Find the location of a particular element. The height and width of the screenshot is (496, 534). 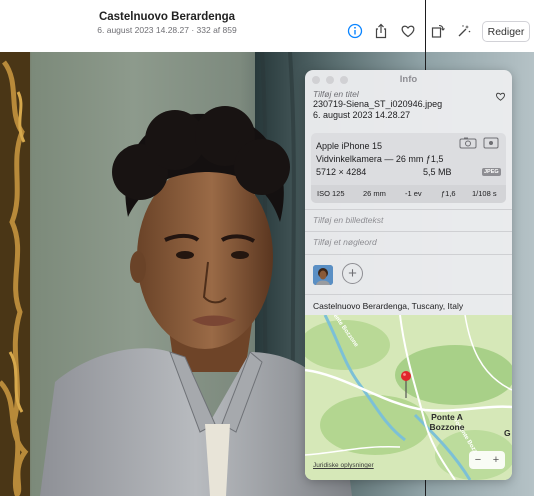

map-place-line1: Ponte A is located at coordinates (447, 417).